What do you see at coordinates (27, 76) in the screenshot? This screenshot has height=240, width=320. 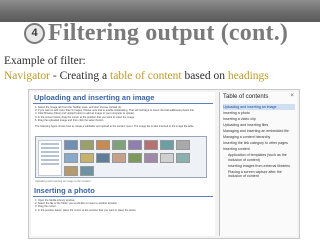 I see `navigator-term: Navigator` at bounding box center [27, 76].